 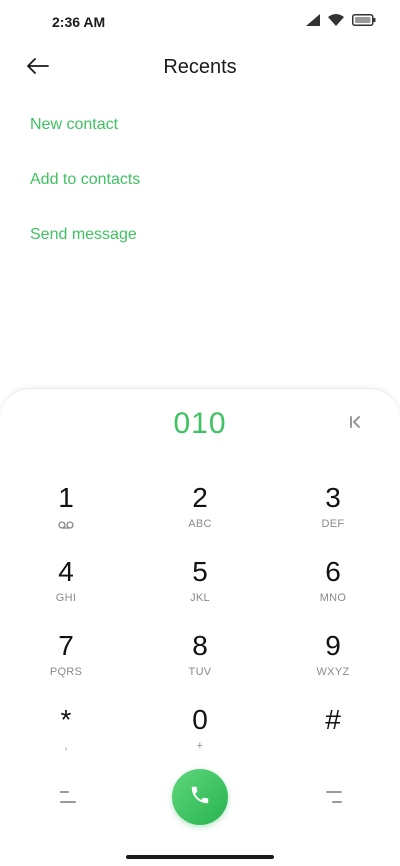 I want to click on dialpad-key-1: 1, so click(x=66, y=515).